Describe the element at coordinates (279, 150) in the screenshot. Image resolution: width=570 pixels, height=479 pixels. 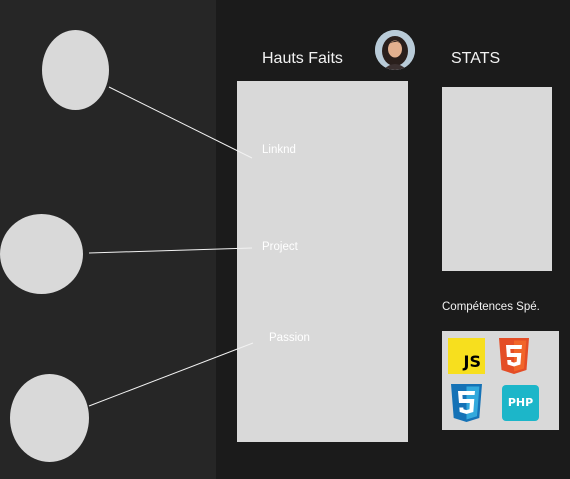
I see `linknd-label: Linknd` at that location.